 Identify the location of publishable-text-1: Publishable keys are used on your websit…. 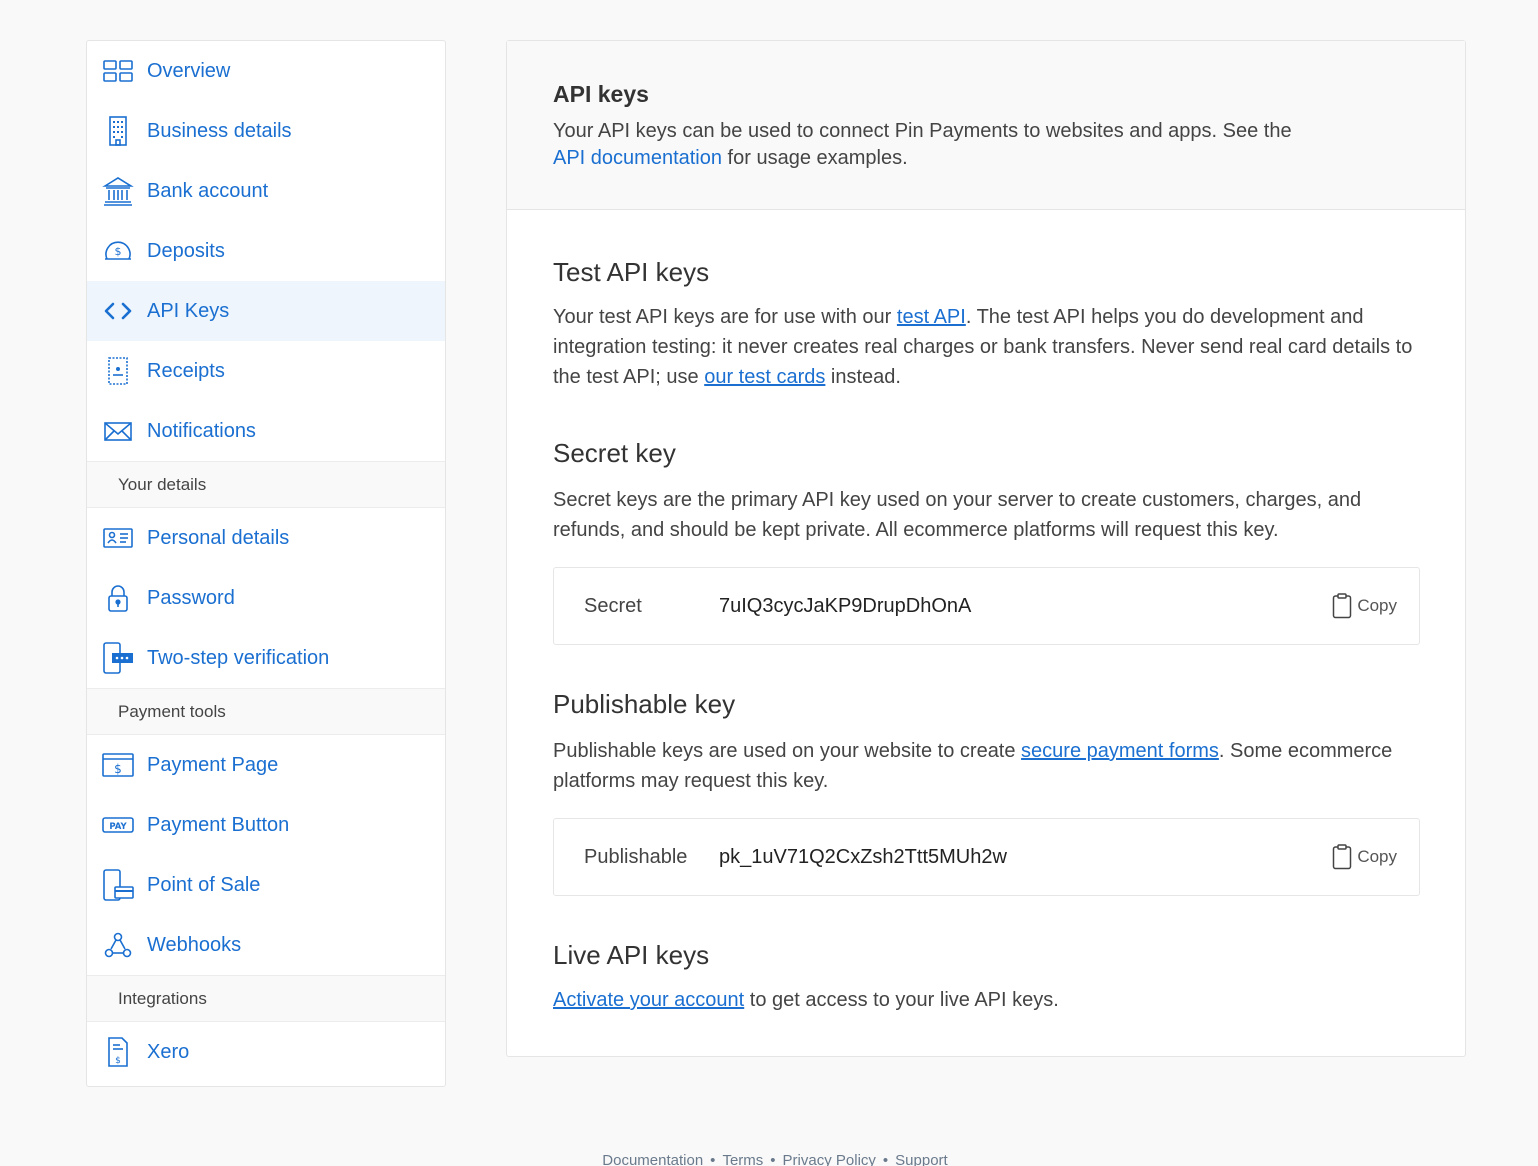
(787, 751).